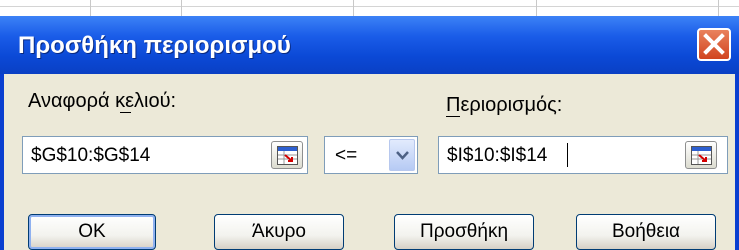 Image resolution: width=739 pixels, height=250 pixels. What do you see at coordinates (154, 45) in the screenshot?
I see `dialog-title: Προσθήκη περιορισμού` at bounding box center [154, 45].